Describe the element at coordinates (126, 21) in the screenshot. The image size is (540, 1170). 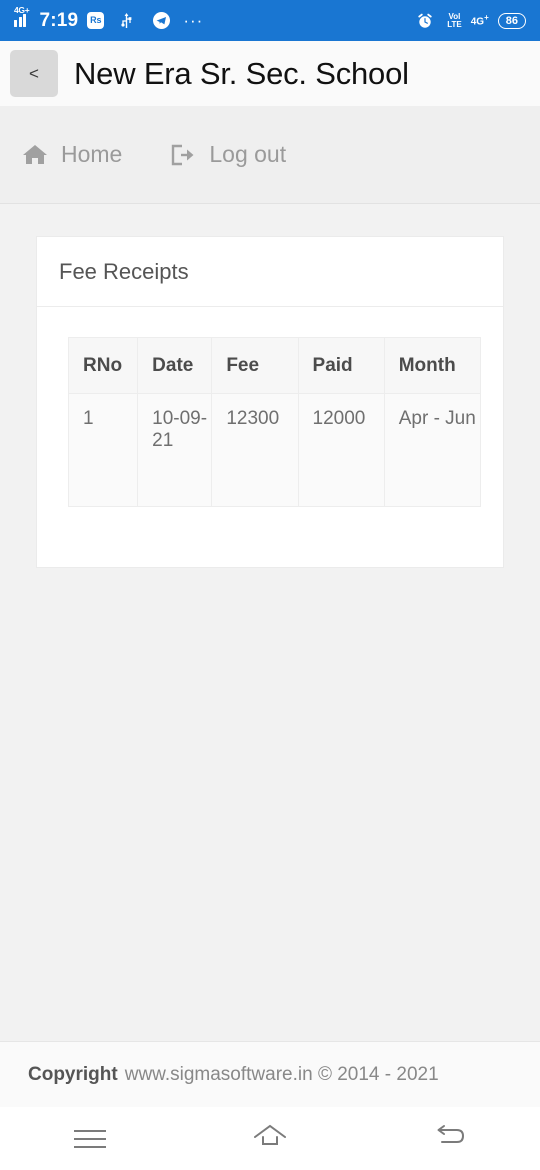
I see `usb-icon` at that location.